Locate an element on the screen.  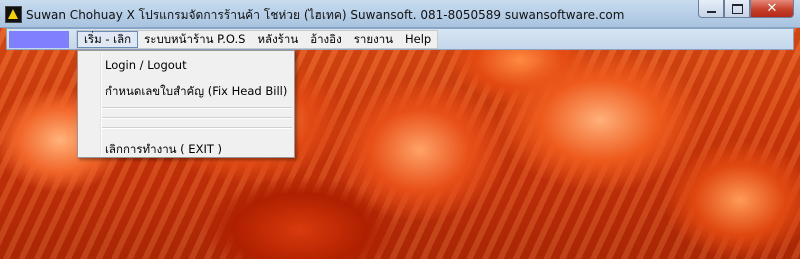
menu-reference: อ้างอิง is located at coordinates (326, 39).